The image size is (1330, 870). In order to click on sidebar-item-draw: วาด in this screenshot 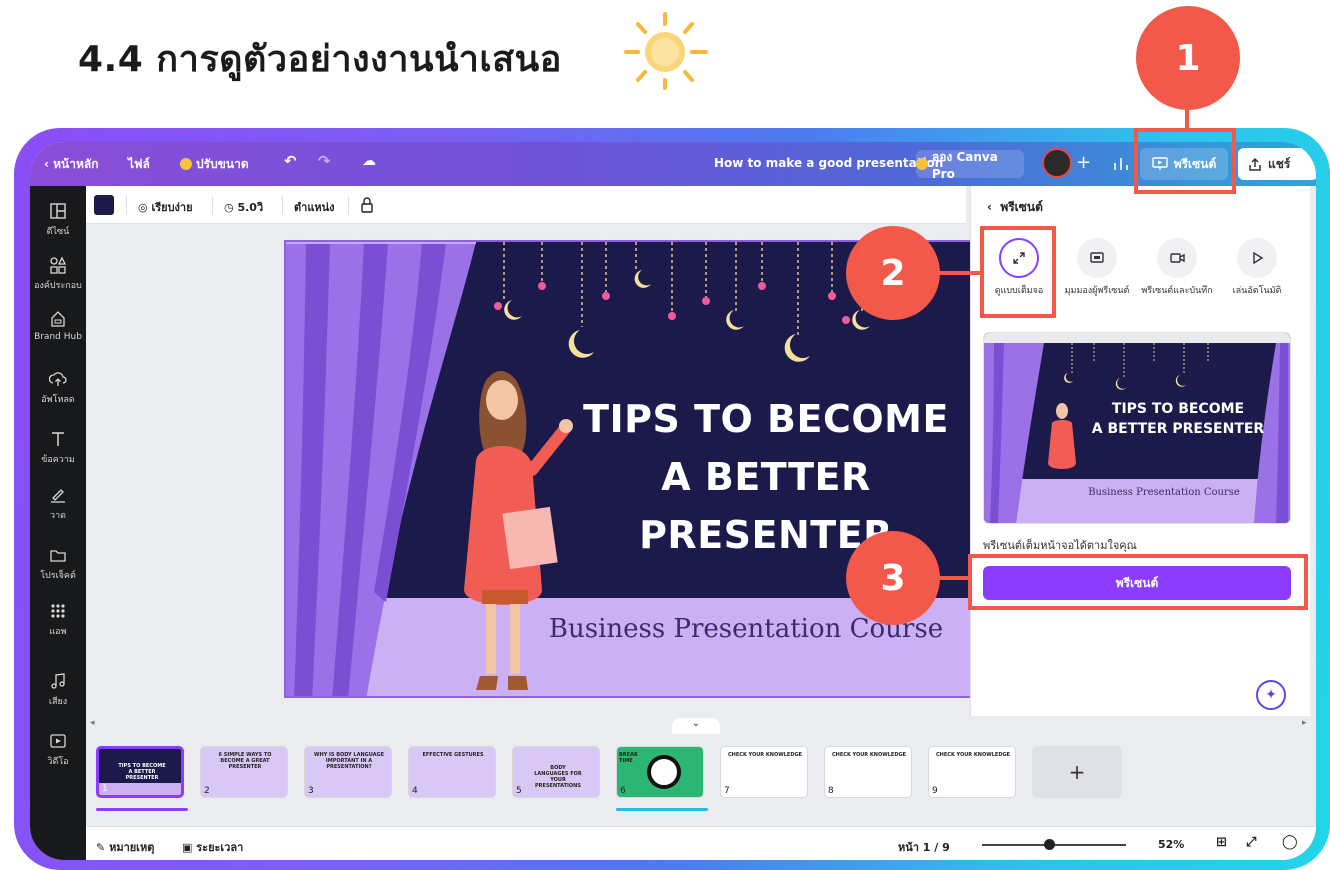, I will do `click(58, 504)`.